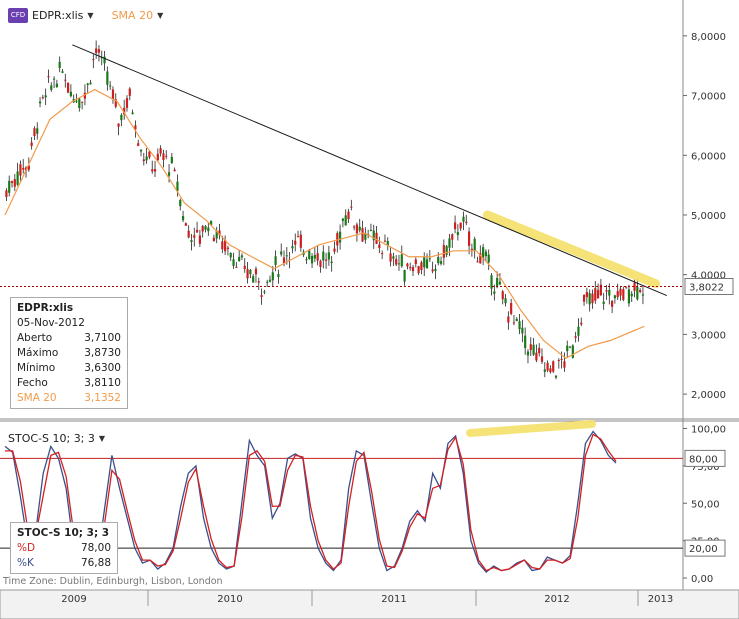  I want to click on stoch-y-tick-label: 0,00, so click(702, 579).